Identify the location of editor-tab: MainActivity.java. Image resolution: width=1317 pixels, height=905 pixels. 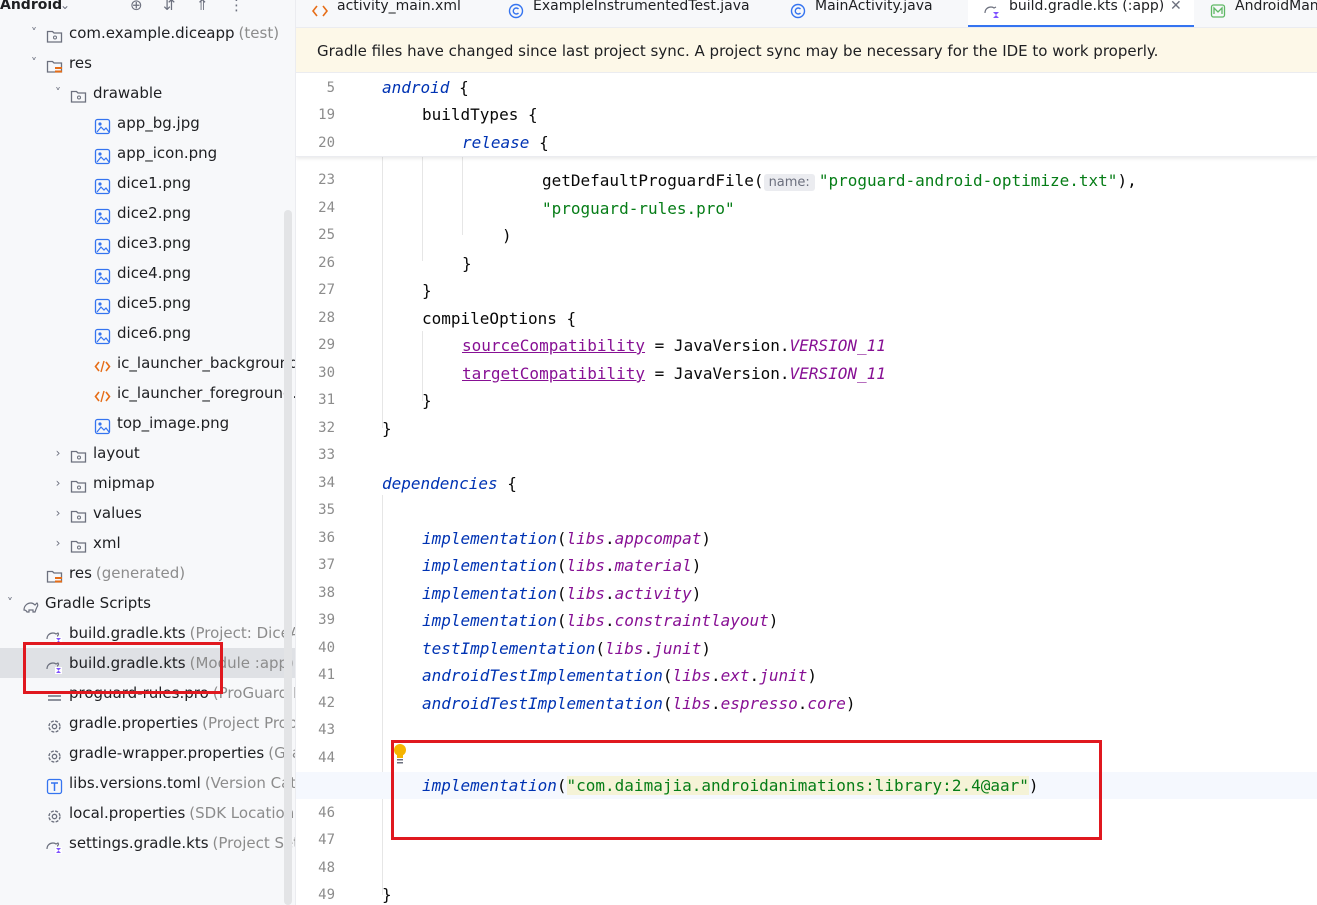
(871, 13).